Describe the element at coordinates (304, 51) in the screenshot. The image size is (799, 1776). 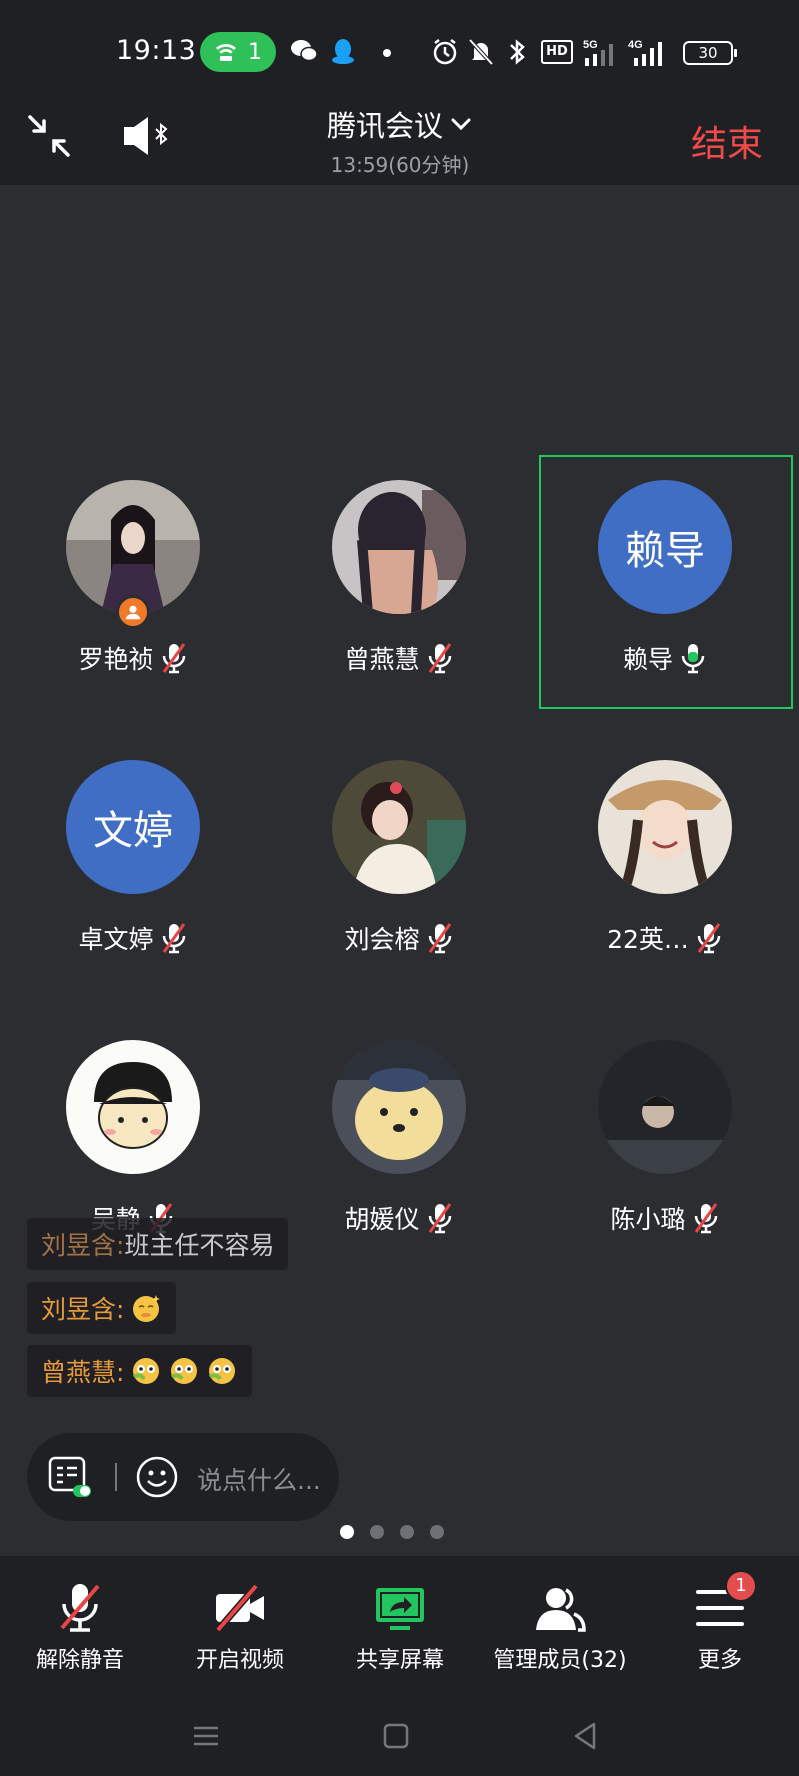
I see `wechat-icon` at that location.